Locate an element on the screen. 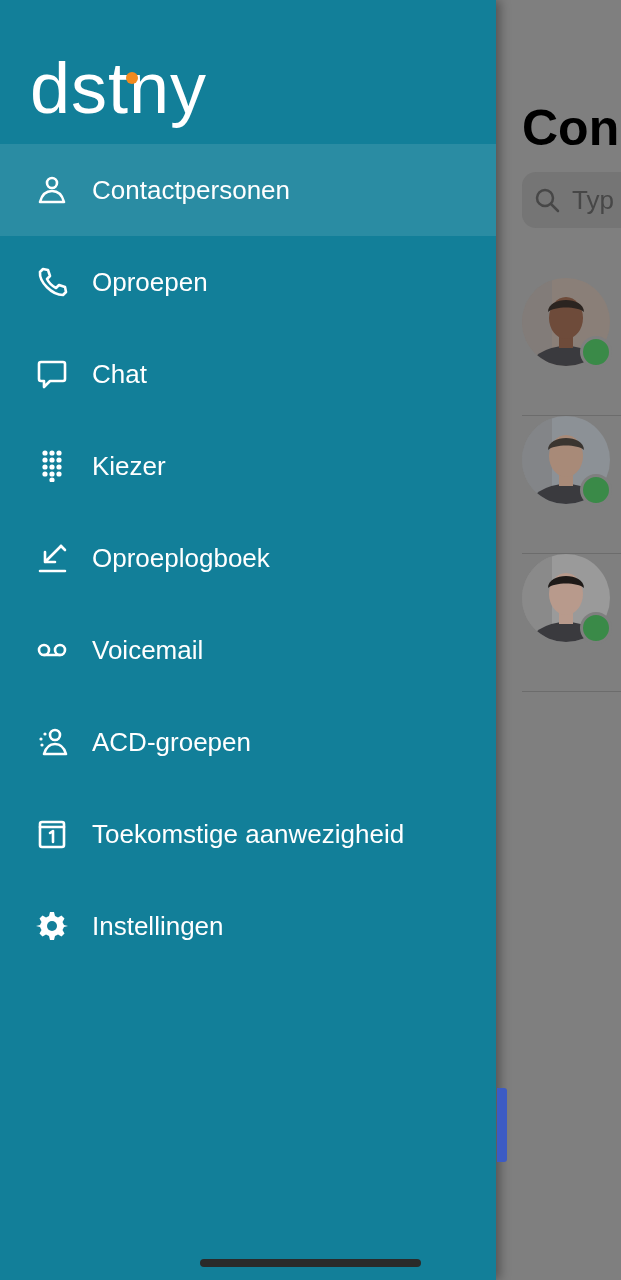  menu-item: Contactpersonen is located at coordinates (248, 190).